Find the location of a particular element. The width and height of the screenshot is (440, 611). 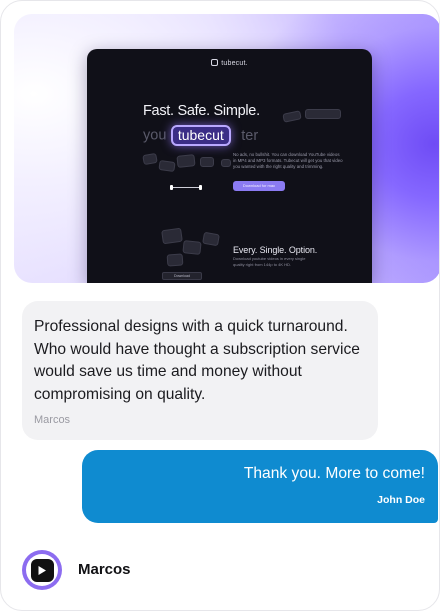

headline-suffix: ter is located at coordinates (250, 135).